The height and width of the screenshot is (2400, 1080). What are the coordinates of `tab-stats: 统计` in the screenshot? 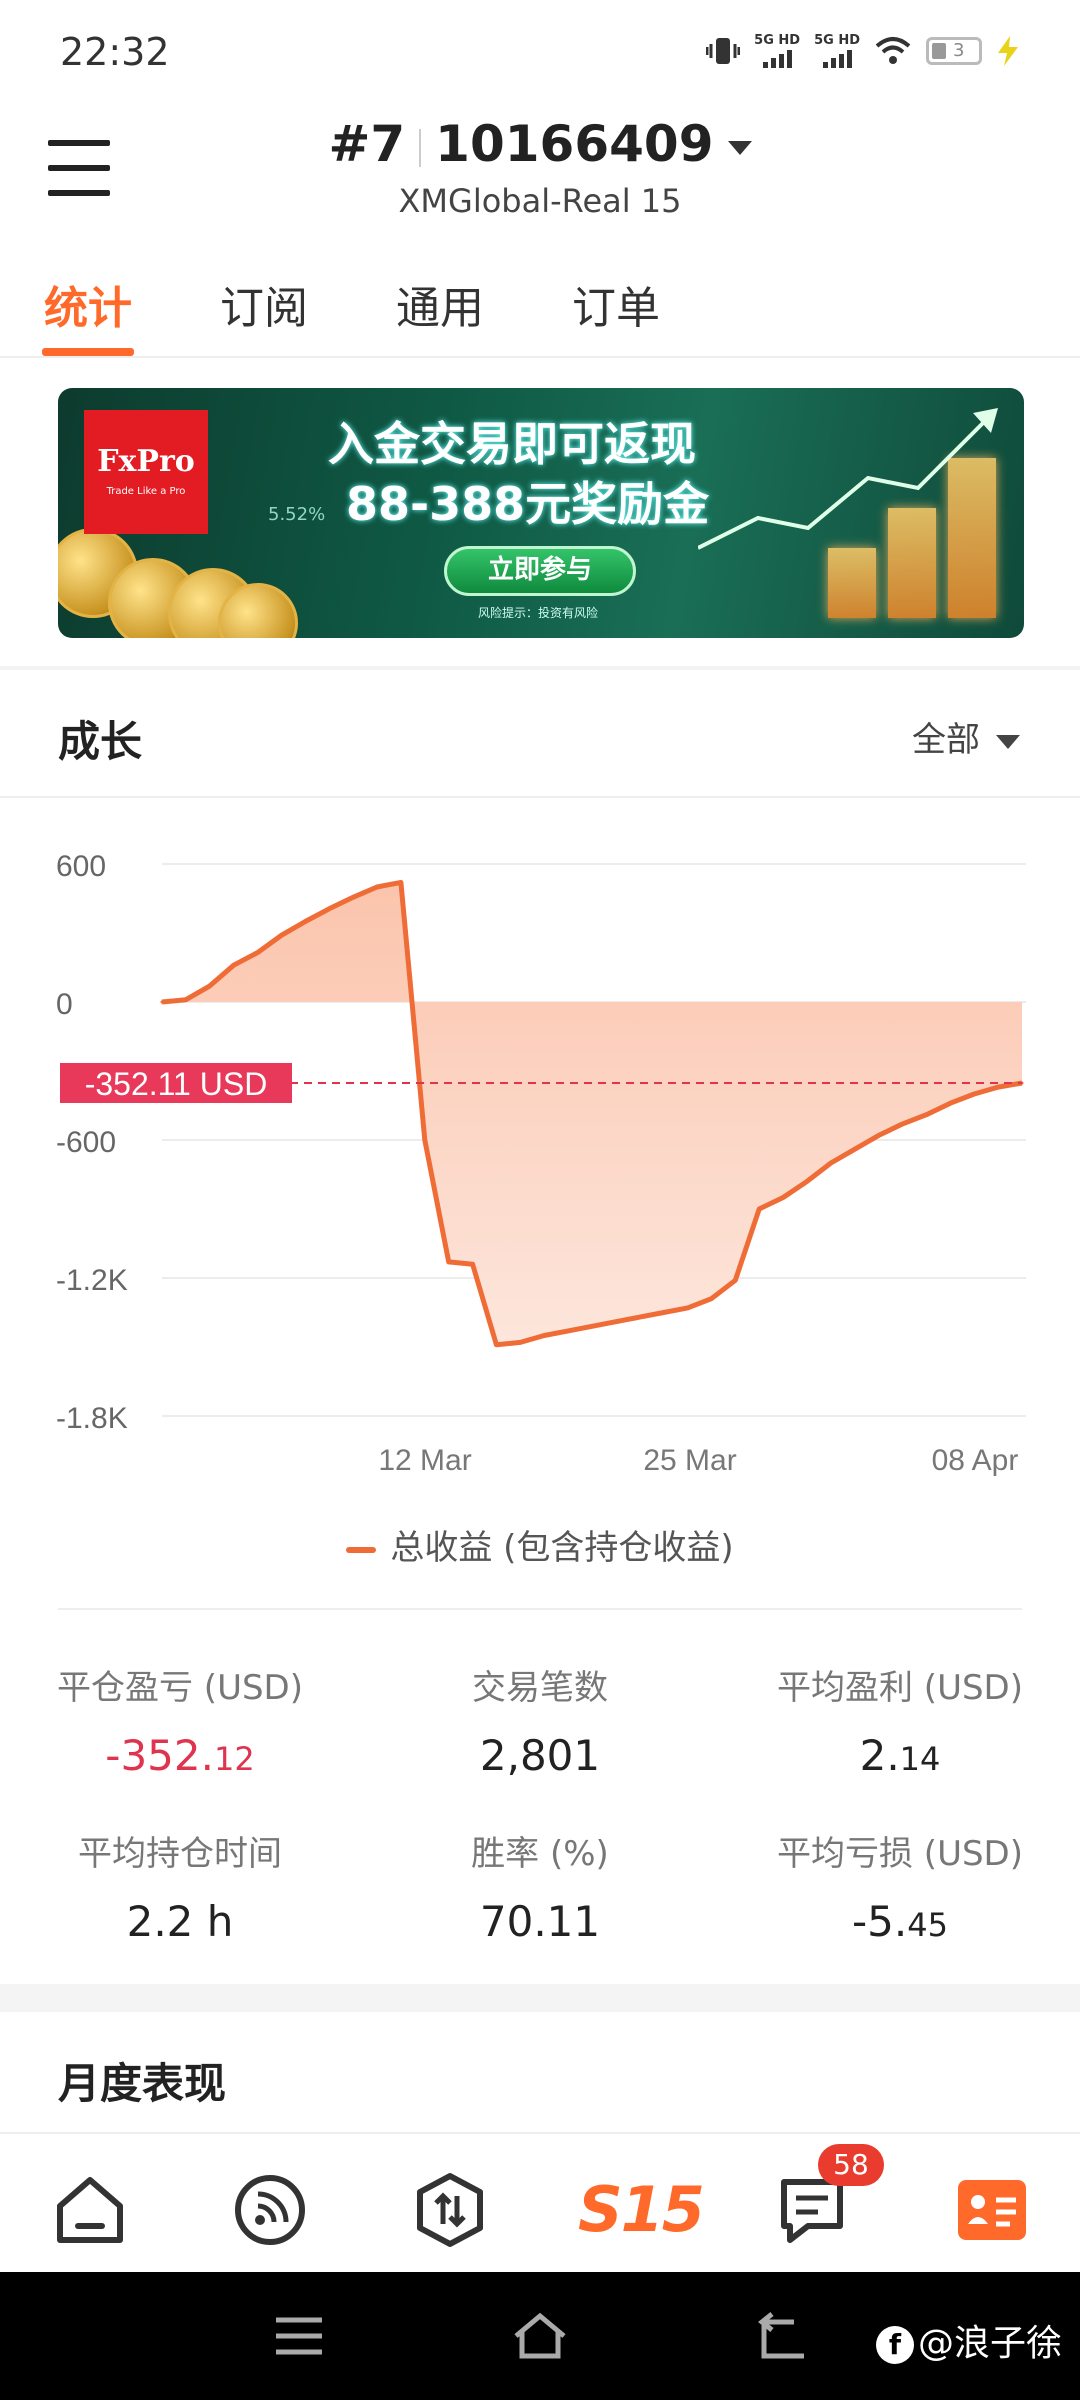 It's located at (88, 304).